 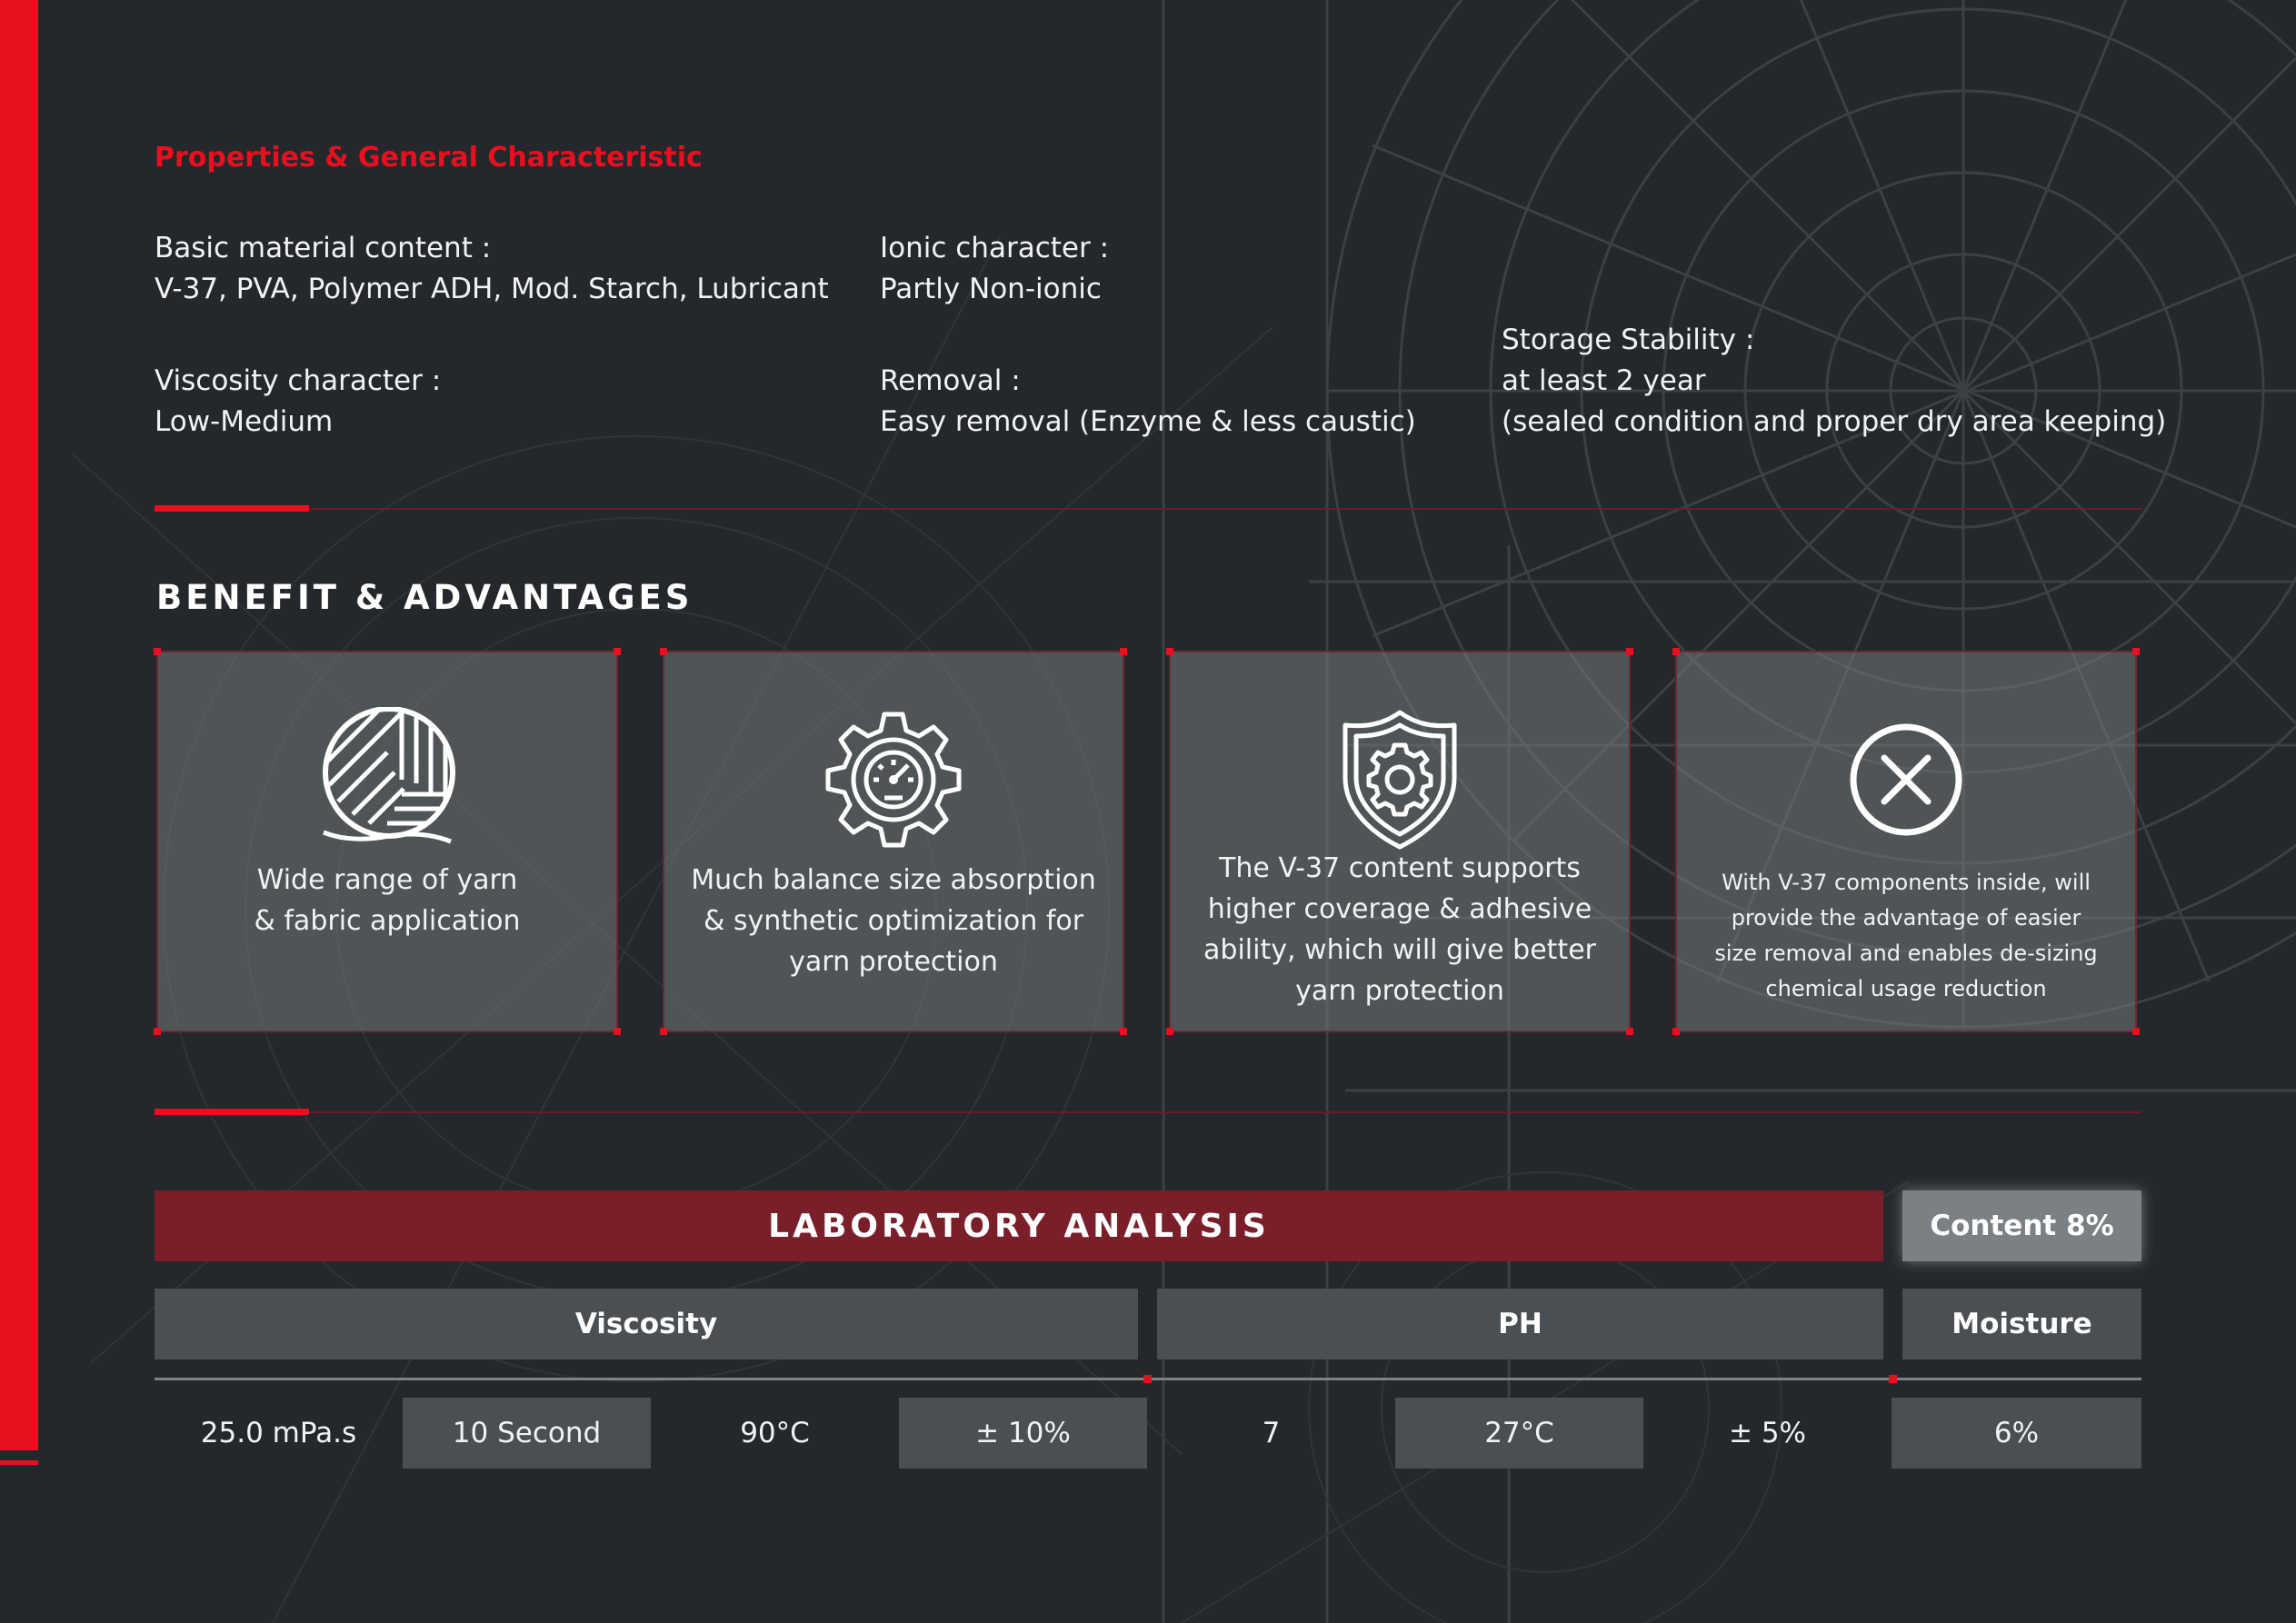 I want to click on divider-properties, so click(x=1148, y=509).